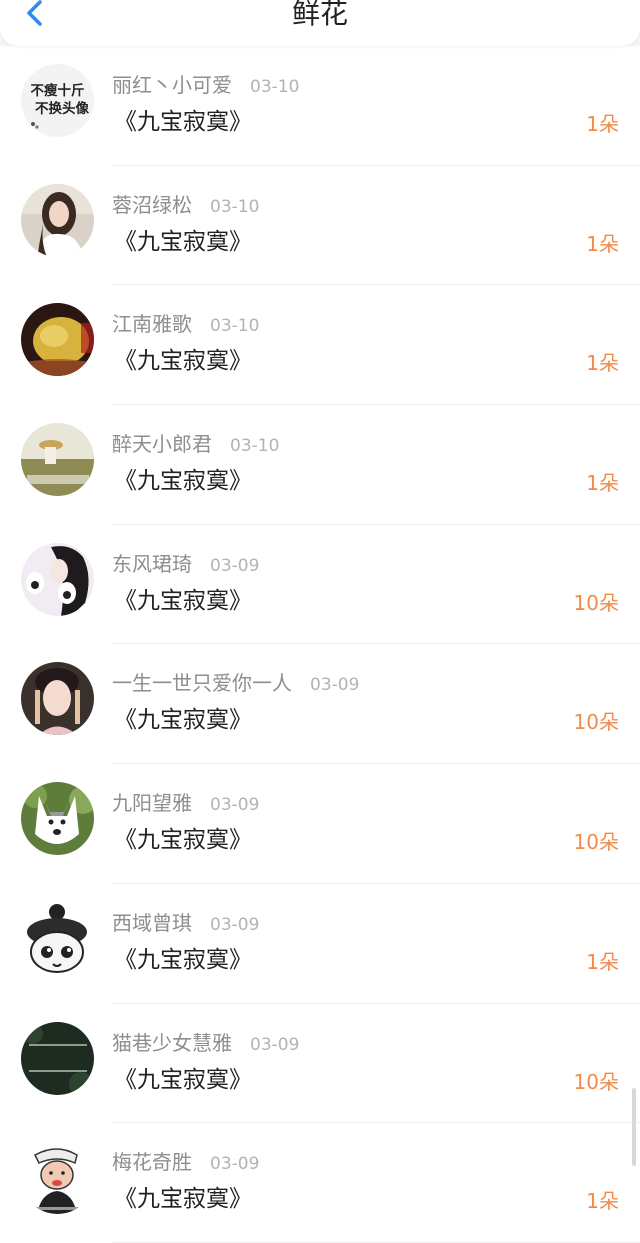 The image size is (640, 1243). I want to click on avatar: 不瘦十斤 不换头像, so click(57, 100).